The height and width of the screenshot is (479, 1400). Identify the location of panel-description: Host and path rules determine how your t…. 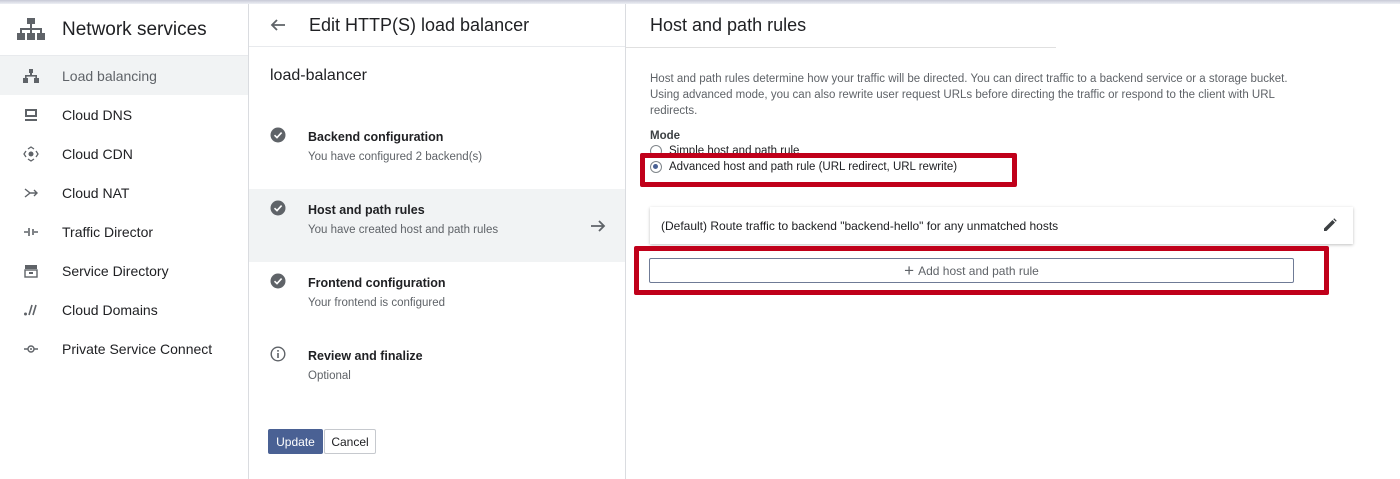
(969, 95).